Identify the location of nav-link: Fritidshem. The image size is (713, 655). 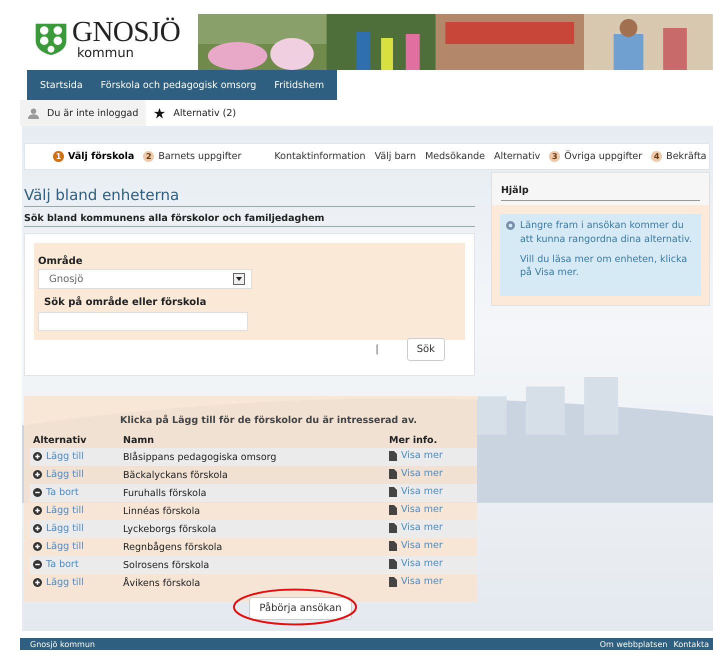
(299, 85).